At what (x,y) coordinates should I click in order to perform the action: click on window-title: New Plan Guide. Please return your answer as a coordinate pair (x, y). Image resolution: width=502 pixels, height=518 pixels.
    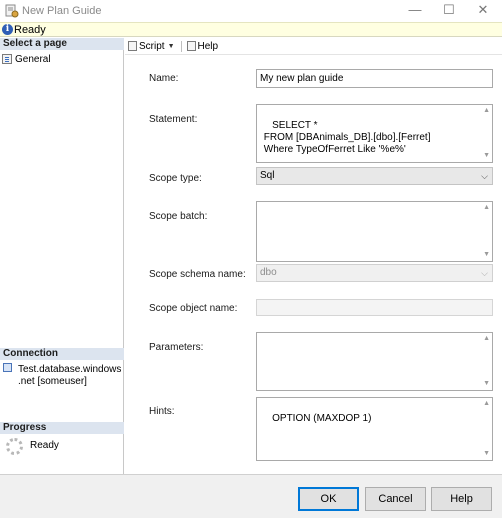
    Looking at the image, I should click on (62, 11).